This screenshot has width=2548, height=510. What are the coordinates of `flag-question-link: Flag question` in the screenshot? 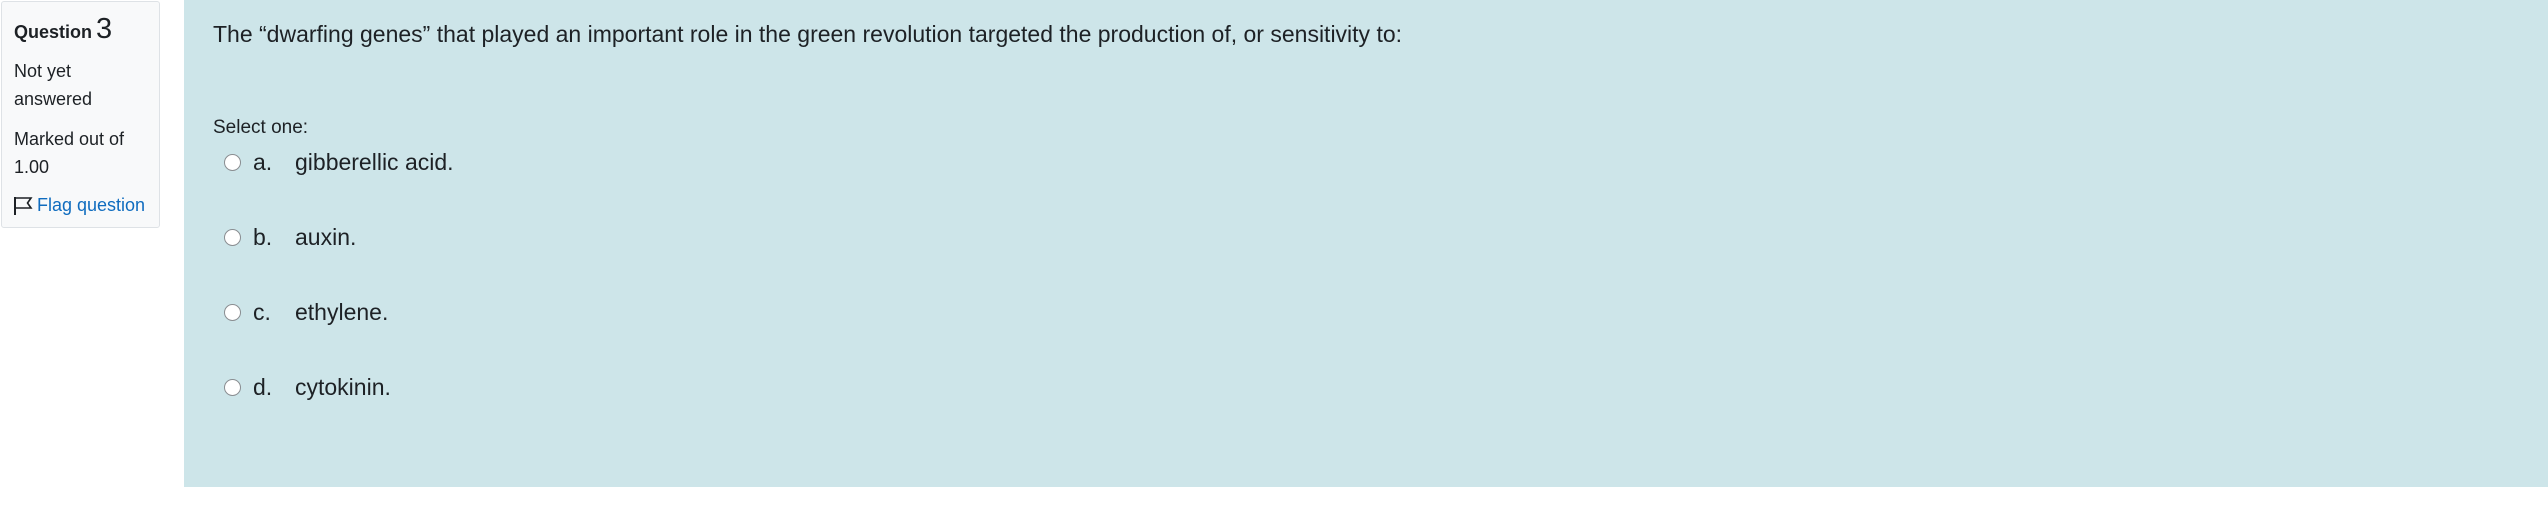 It's located at (86, 205).